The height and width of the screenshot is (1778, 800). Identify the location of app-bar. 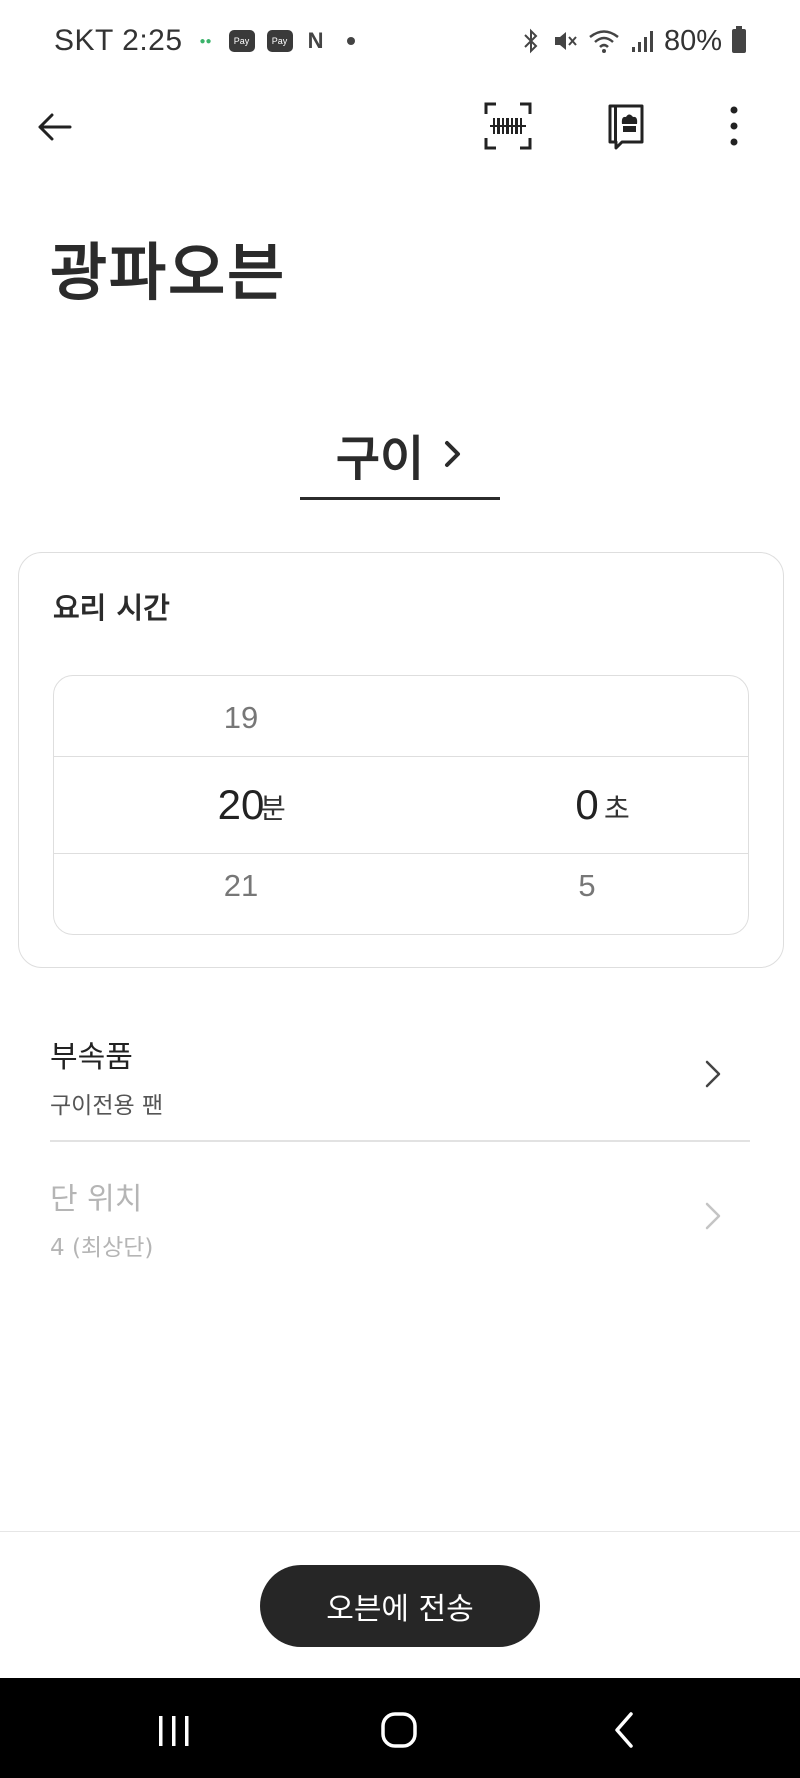
(400, 126).